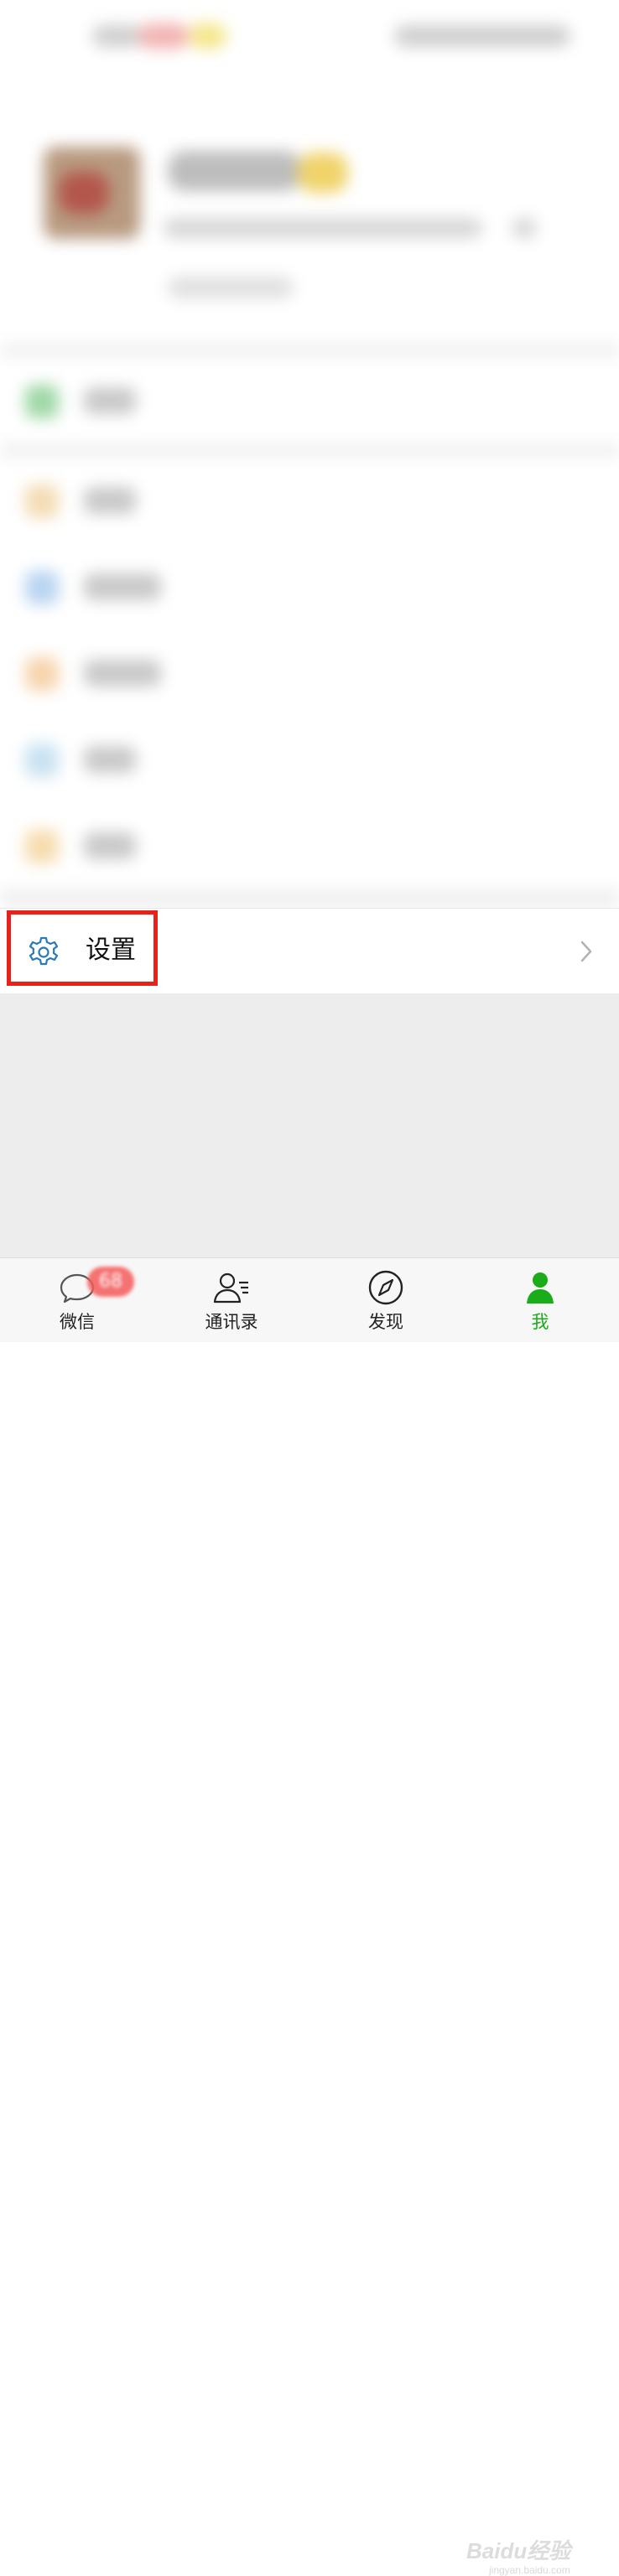 This screenshot has width=619, height=2576. What do you see at coordinates (586, 951) in the screenshot?
I see `chevron-right-icon` at bounding box center [586, 951].